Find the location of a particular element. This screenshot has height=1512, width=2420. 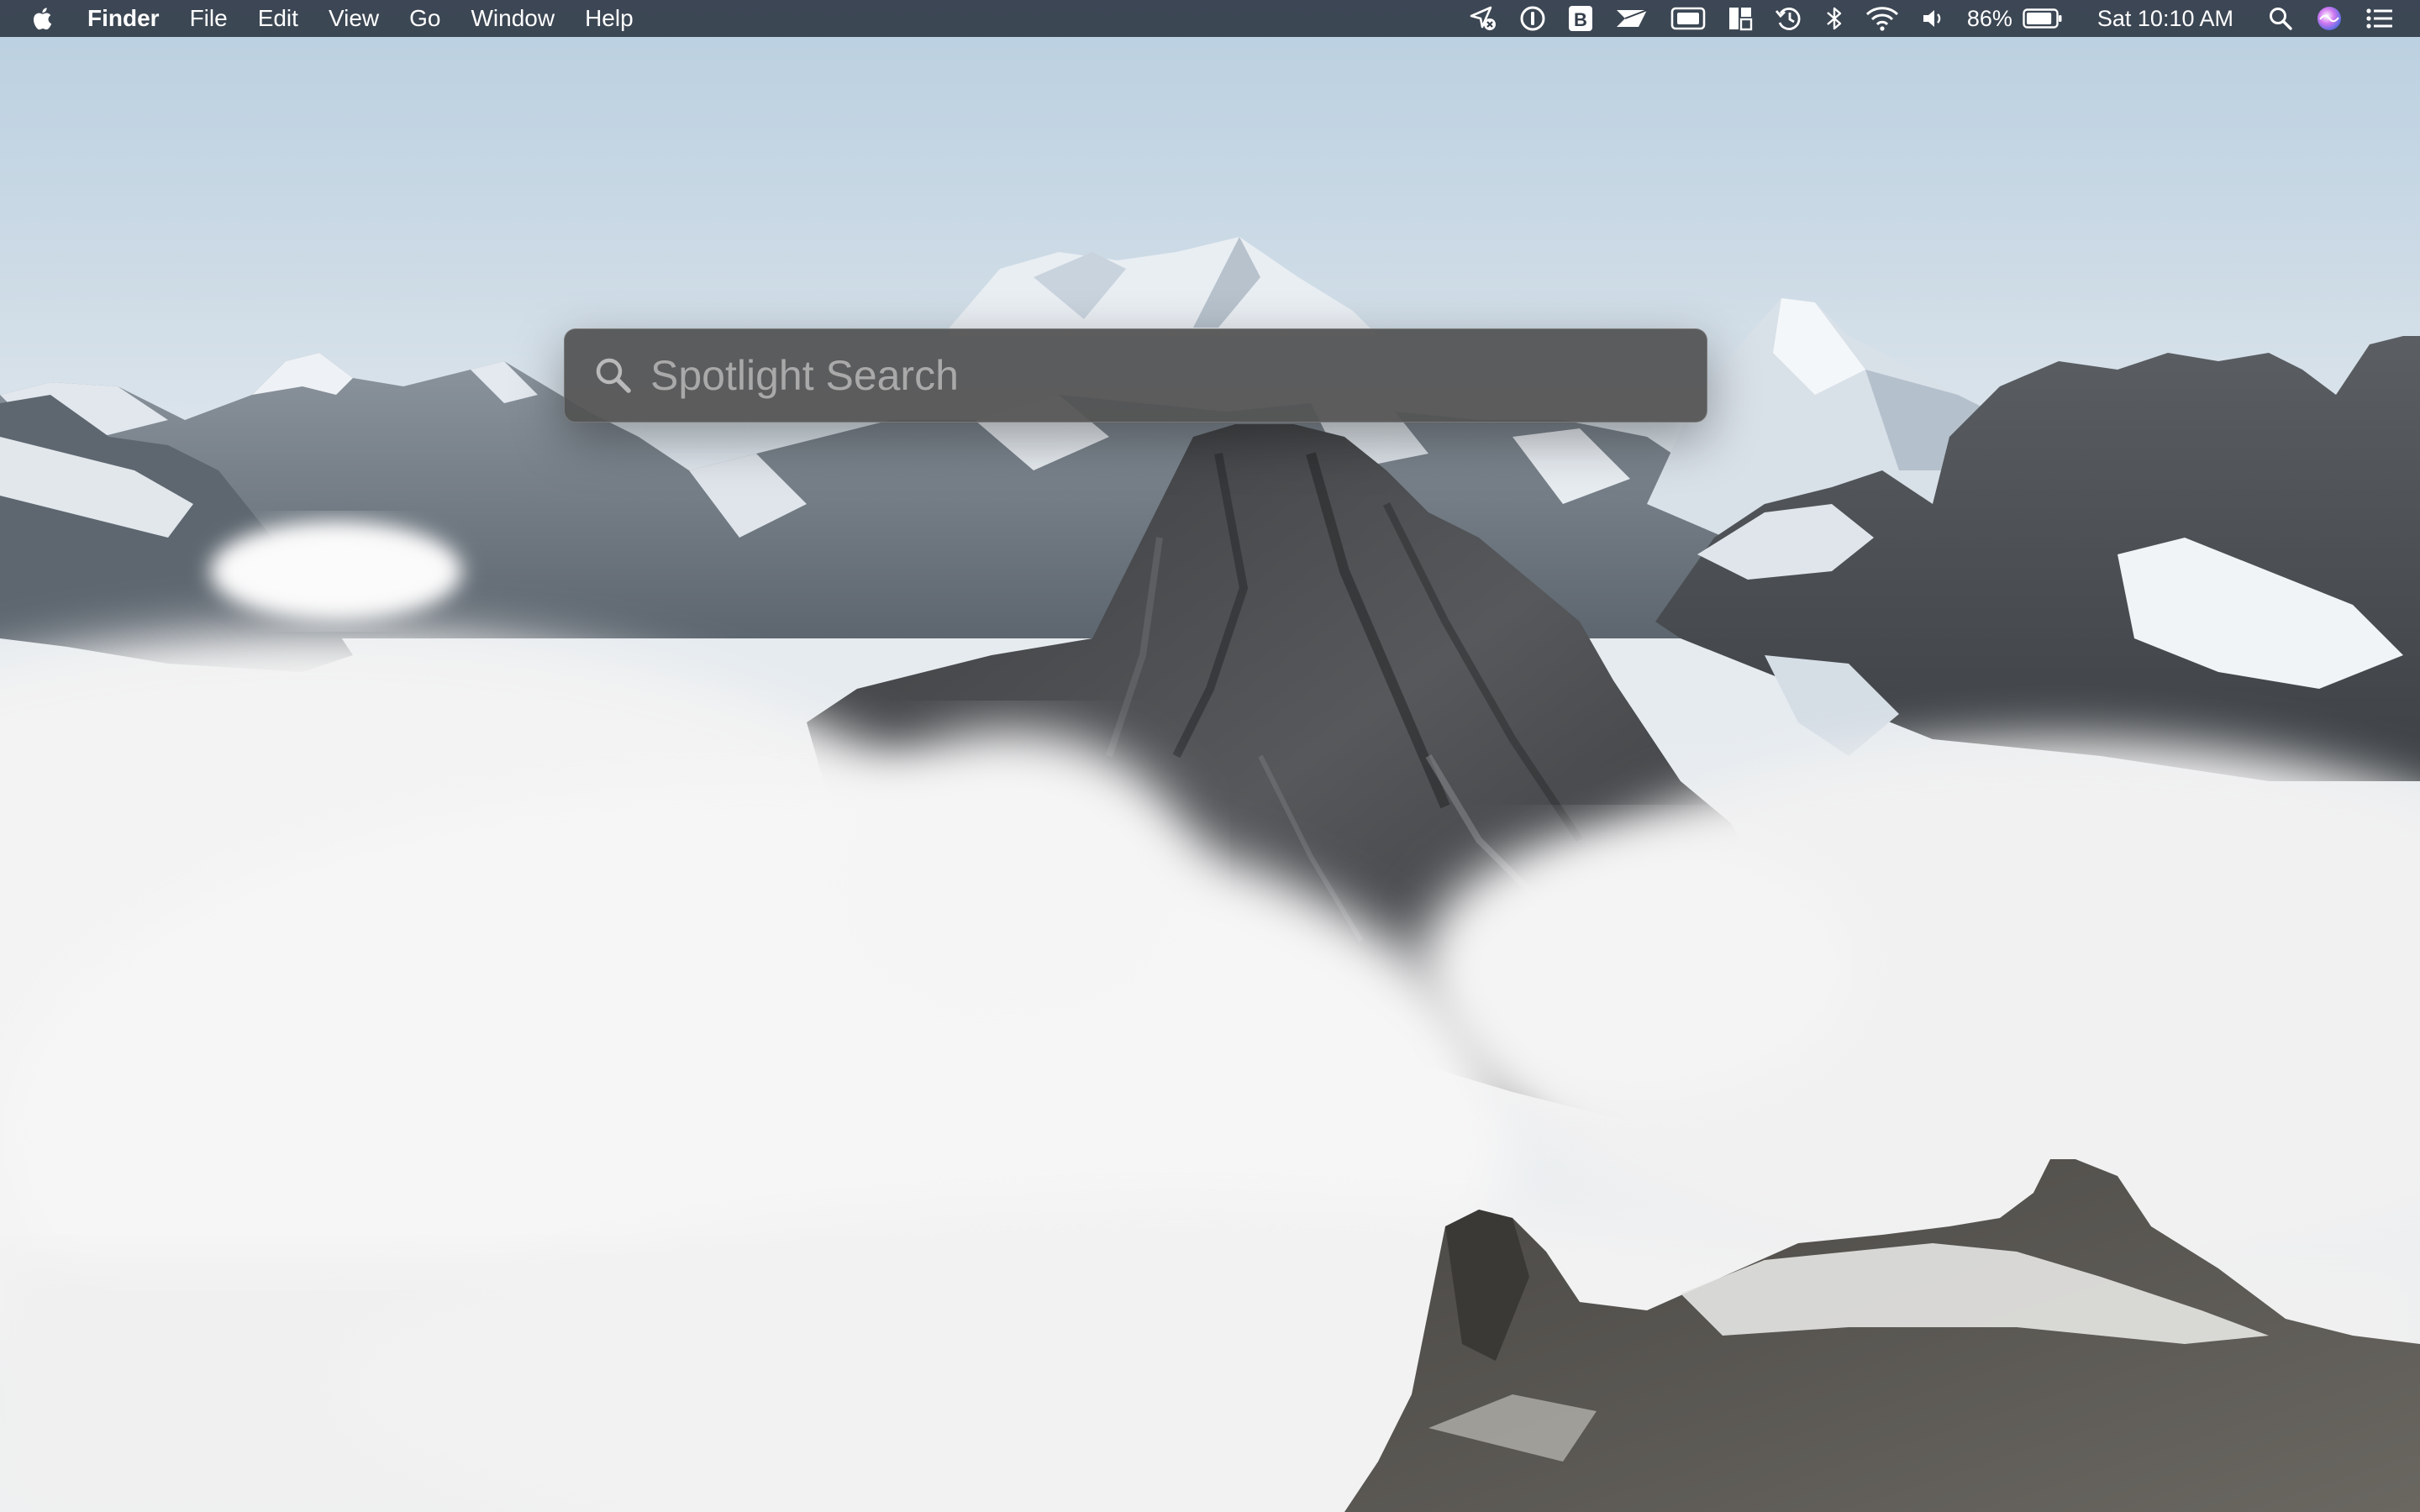

menubar-clock: Sat 10:10 AM is located at coordinates (2165, 18).